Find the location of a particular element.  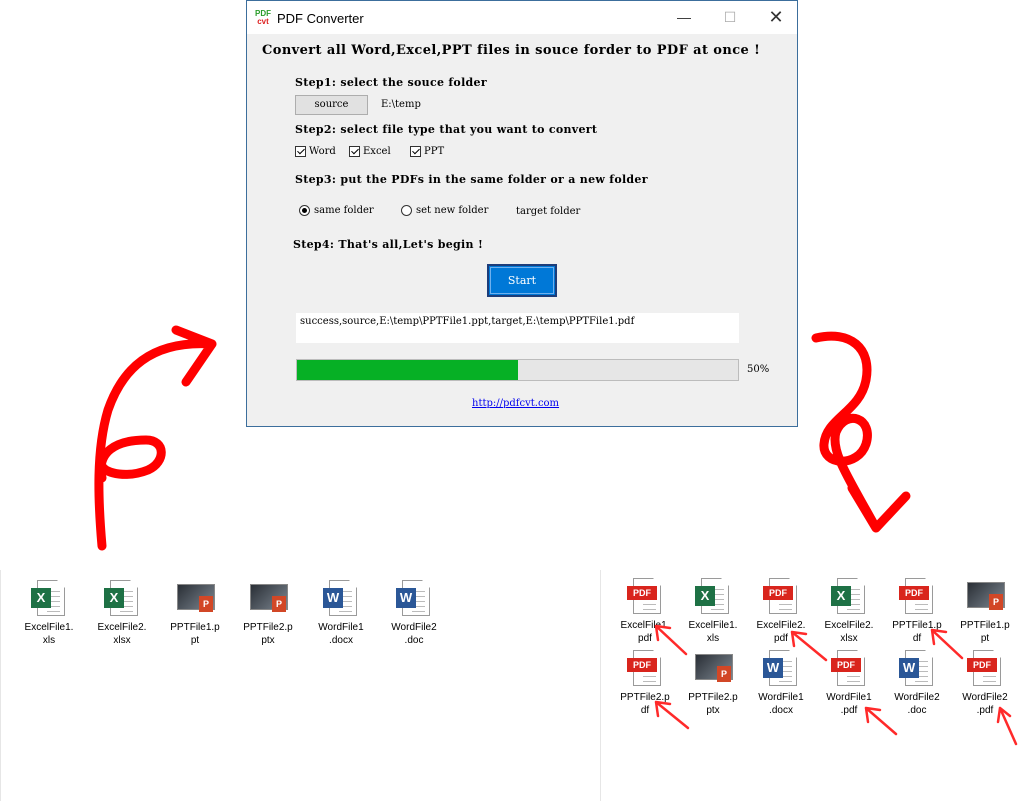

window-title: PDF Converter is located at coordinates (320, 18).